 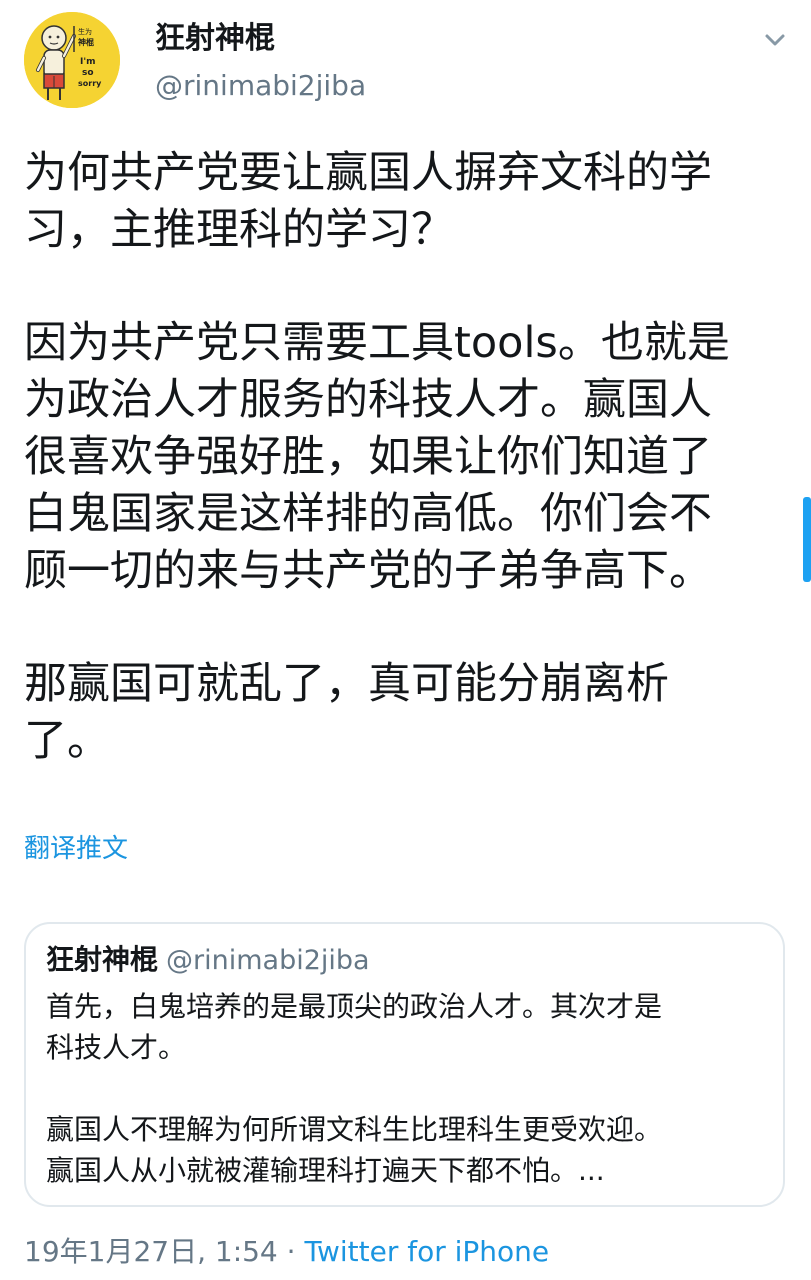 What do you see at coordinates (807, 539) in the screenshot?
I see `scrollbar` at bounding box center [807, 539].